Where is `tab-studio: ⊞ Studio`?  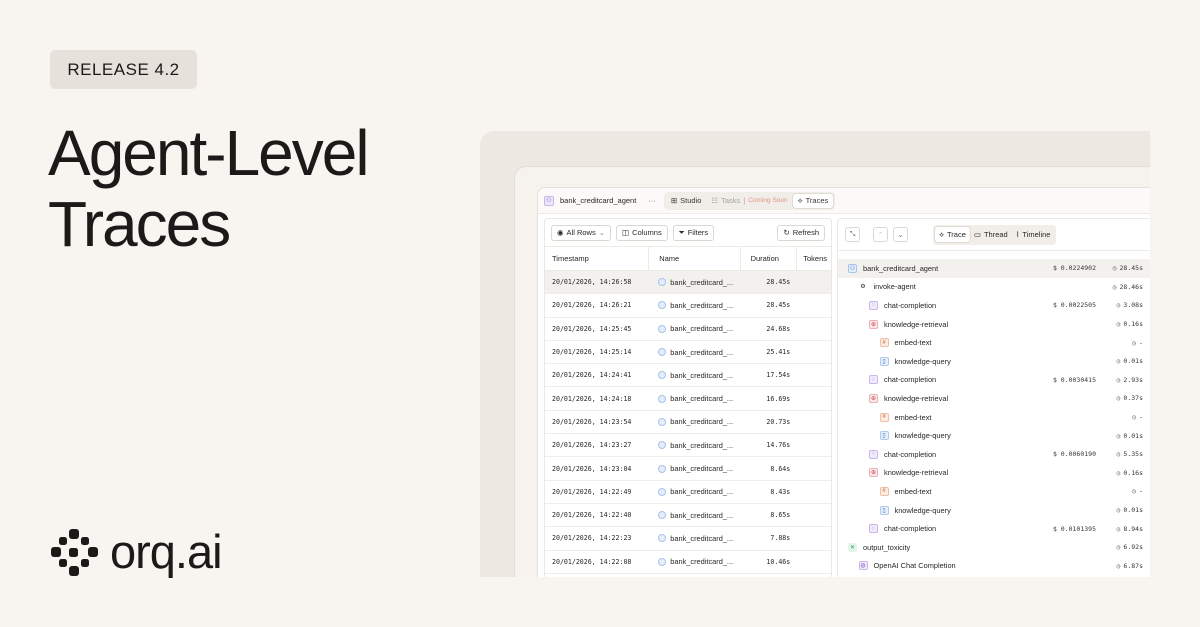
tab-studio: ⊞ Studio is located at coordinates (686, 201).